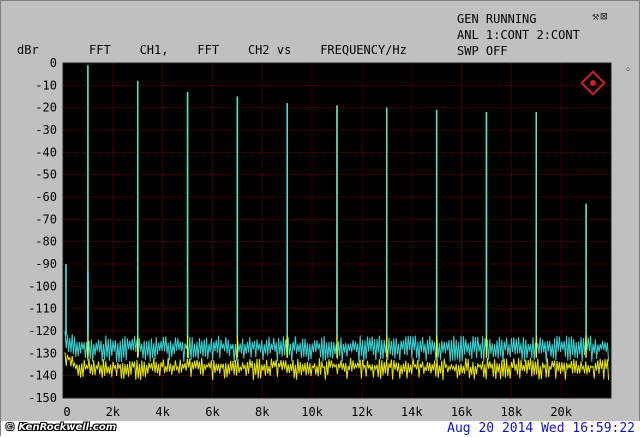  I want to click on y-tick-label: -50, so click(46, 175).